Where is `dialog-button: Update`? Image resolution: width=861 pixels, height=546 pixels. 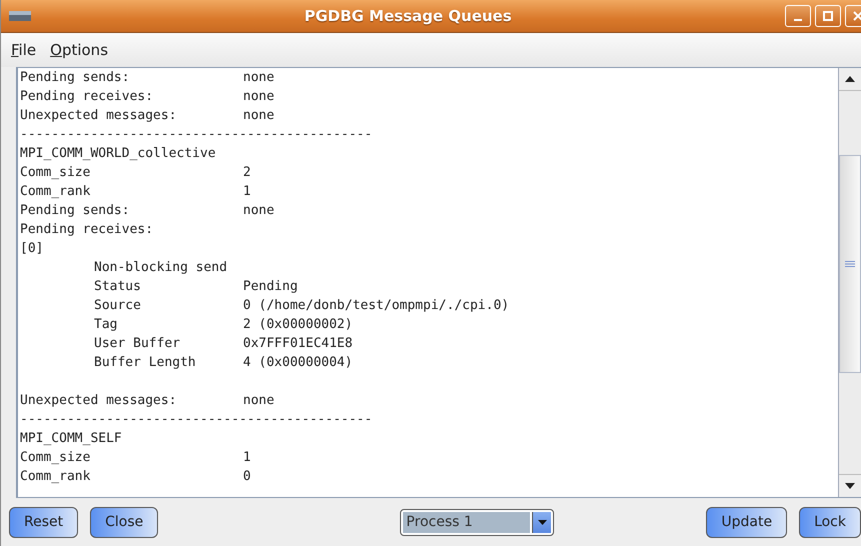
dialog-button: Update is located at coordinates (747, 522).